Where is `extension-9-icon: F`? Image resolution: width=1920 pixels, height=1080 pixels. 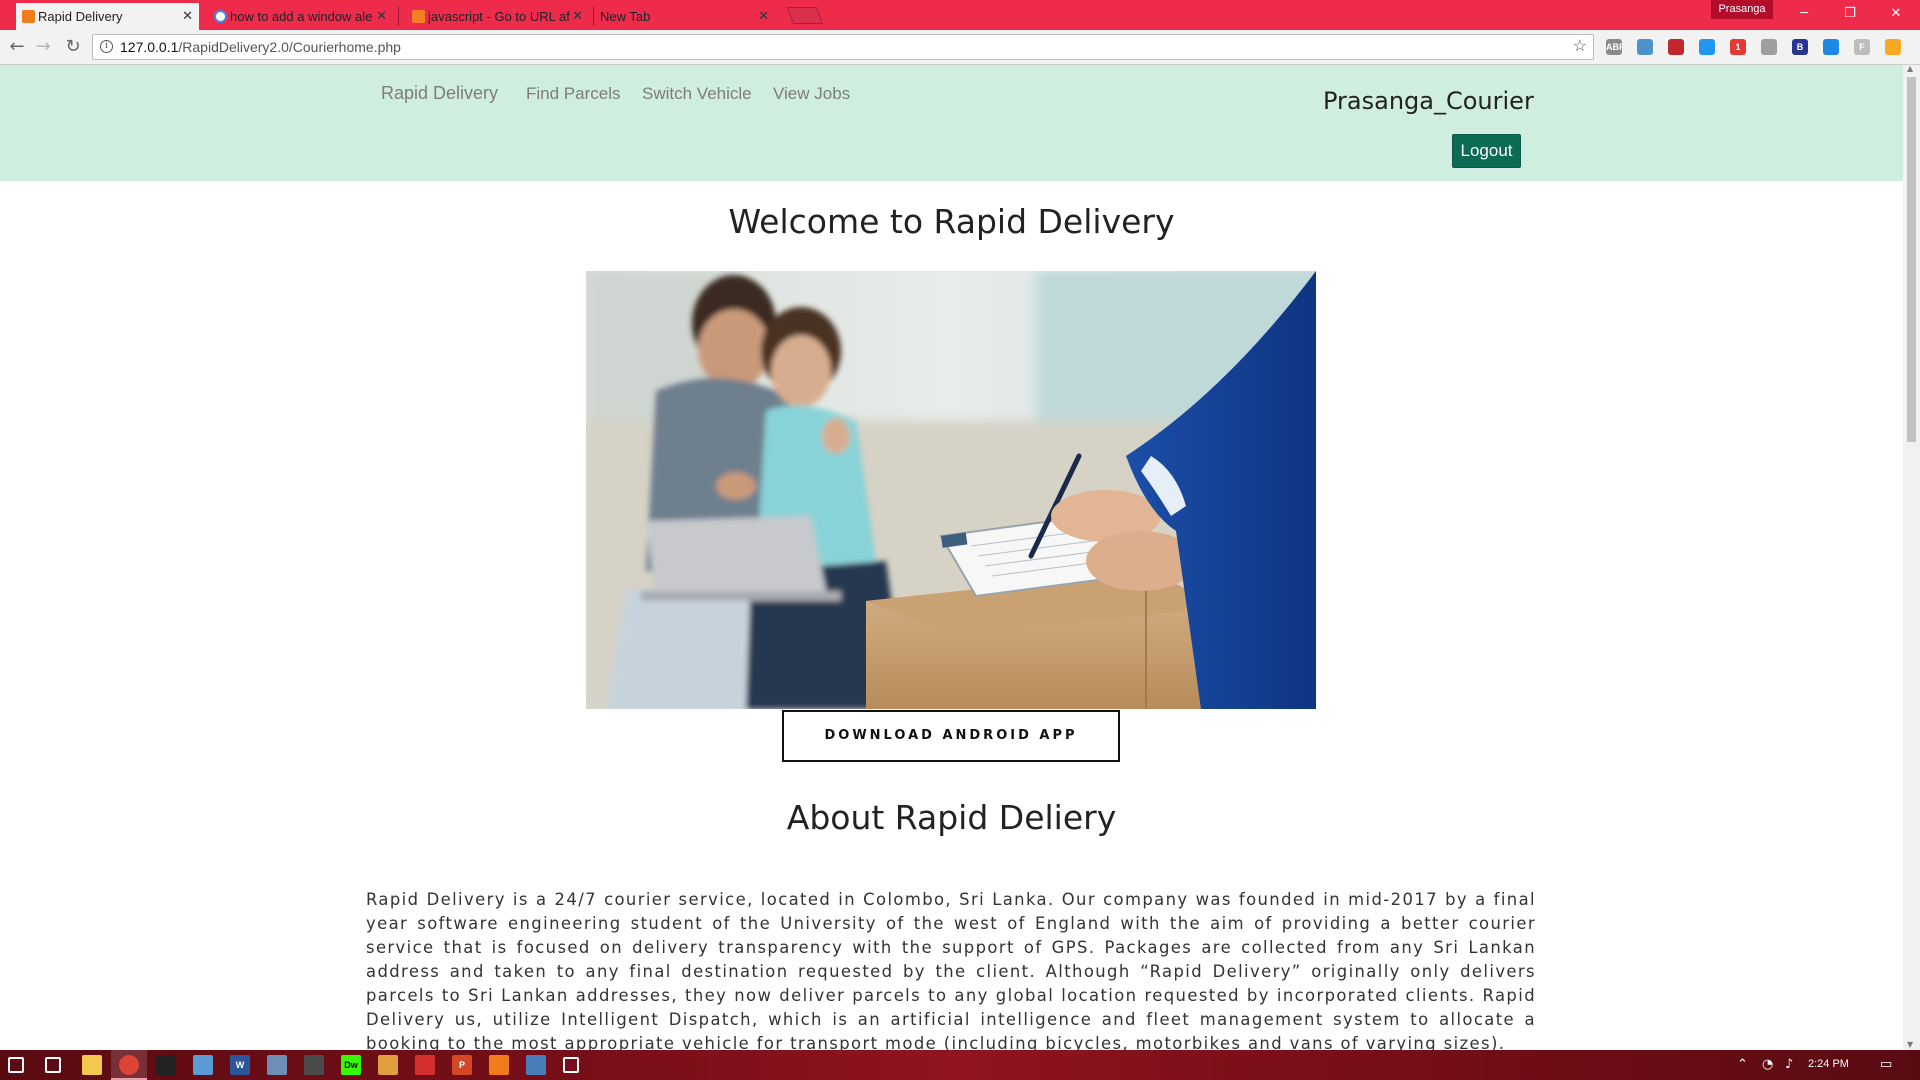
extension-9-icon: F is located at coordinates (1862, 47).